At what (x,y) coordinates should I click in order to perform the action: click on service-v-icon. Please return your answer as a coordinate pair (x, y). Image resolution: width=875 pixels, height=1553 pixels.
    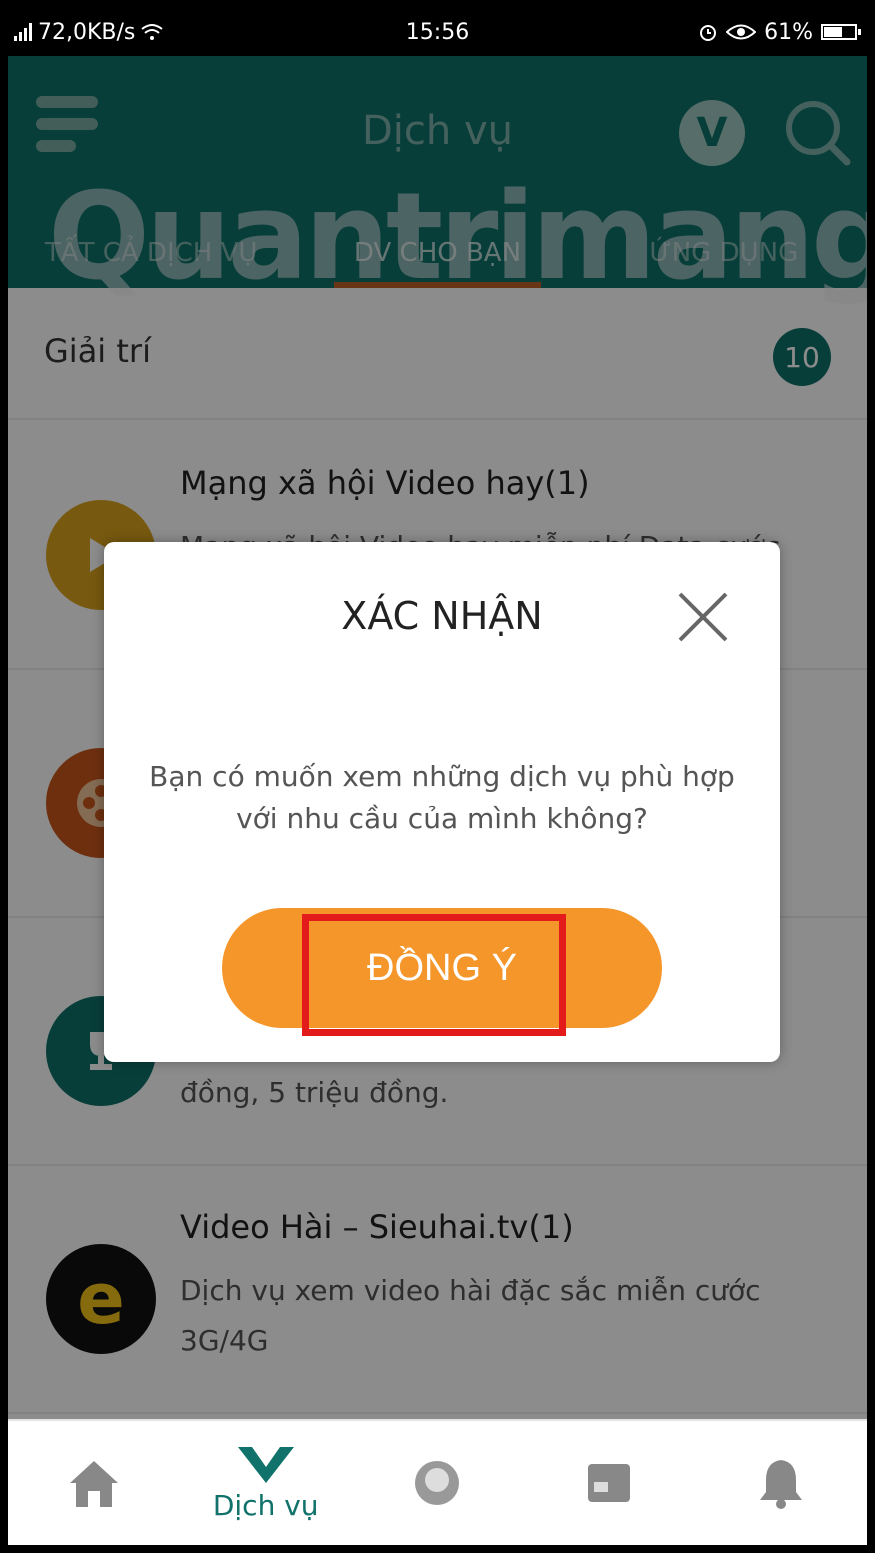
    Looking at the image, I should click on (265, 1464).